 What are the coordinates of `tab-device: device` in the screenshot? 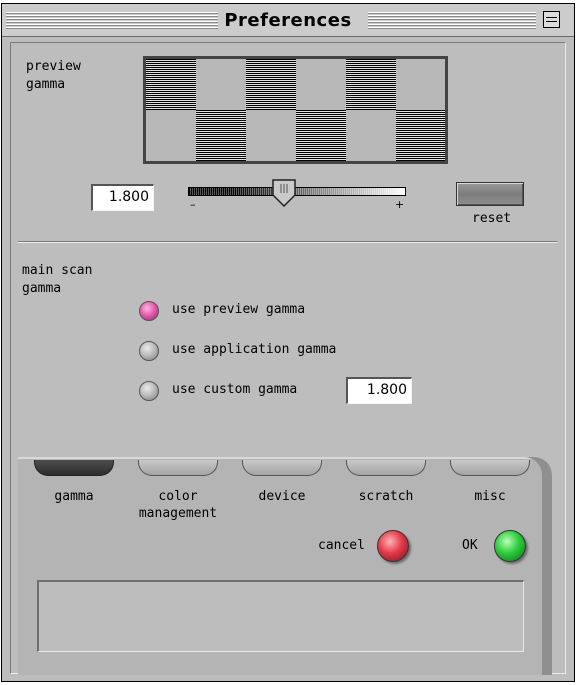 It's located at (282, 496).